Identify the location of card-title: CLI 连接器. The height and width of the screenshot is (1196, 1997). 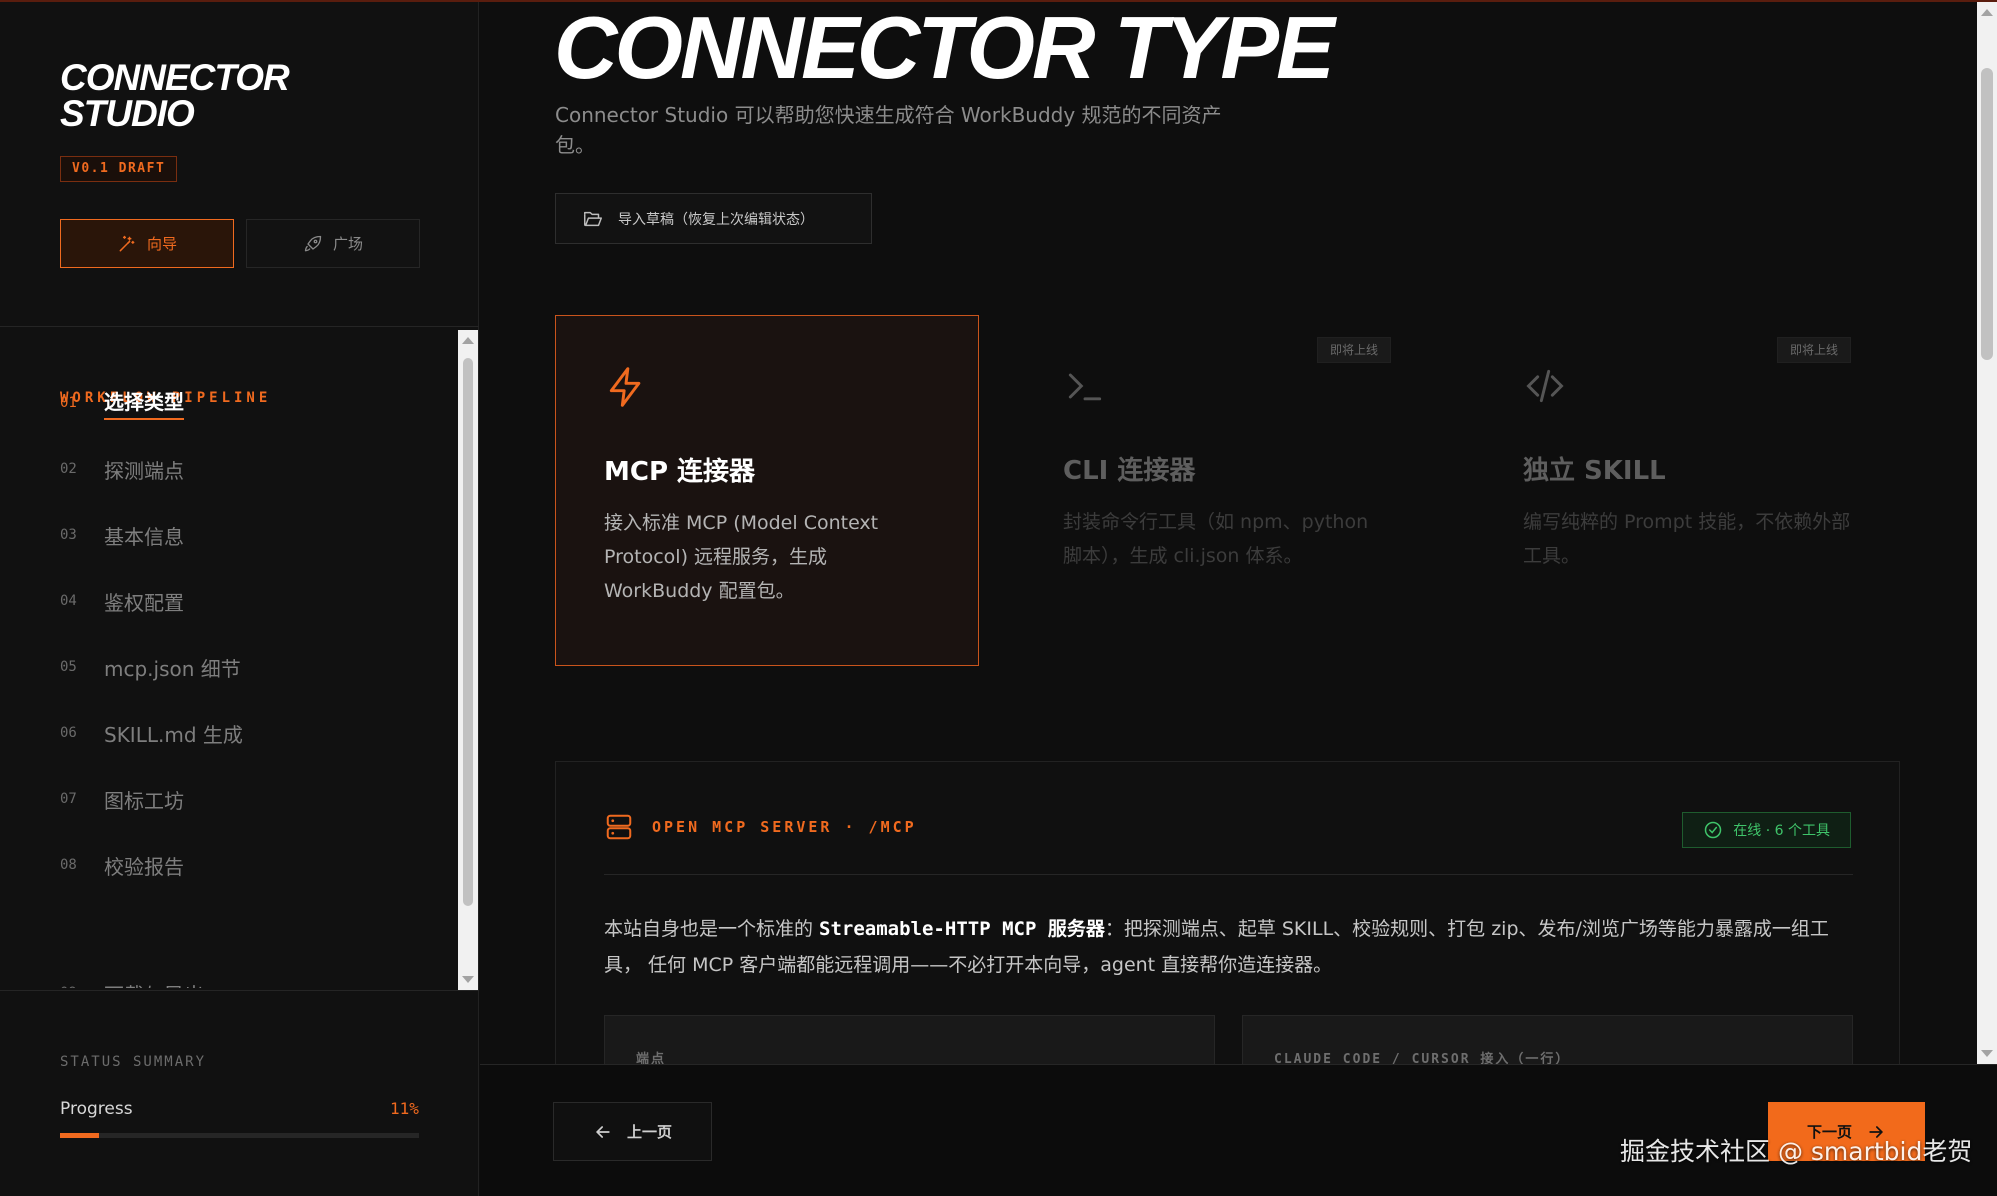
(1129, 471).